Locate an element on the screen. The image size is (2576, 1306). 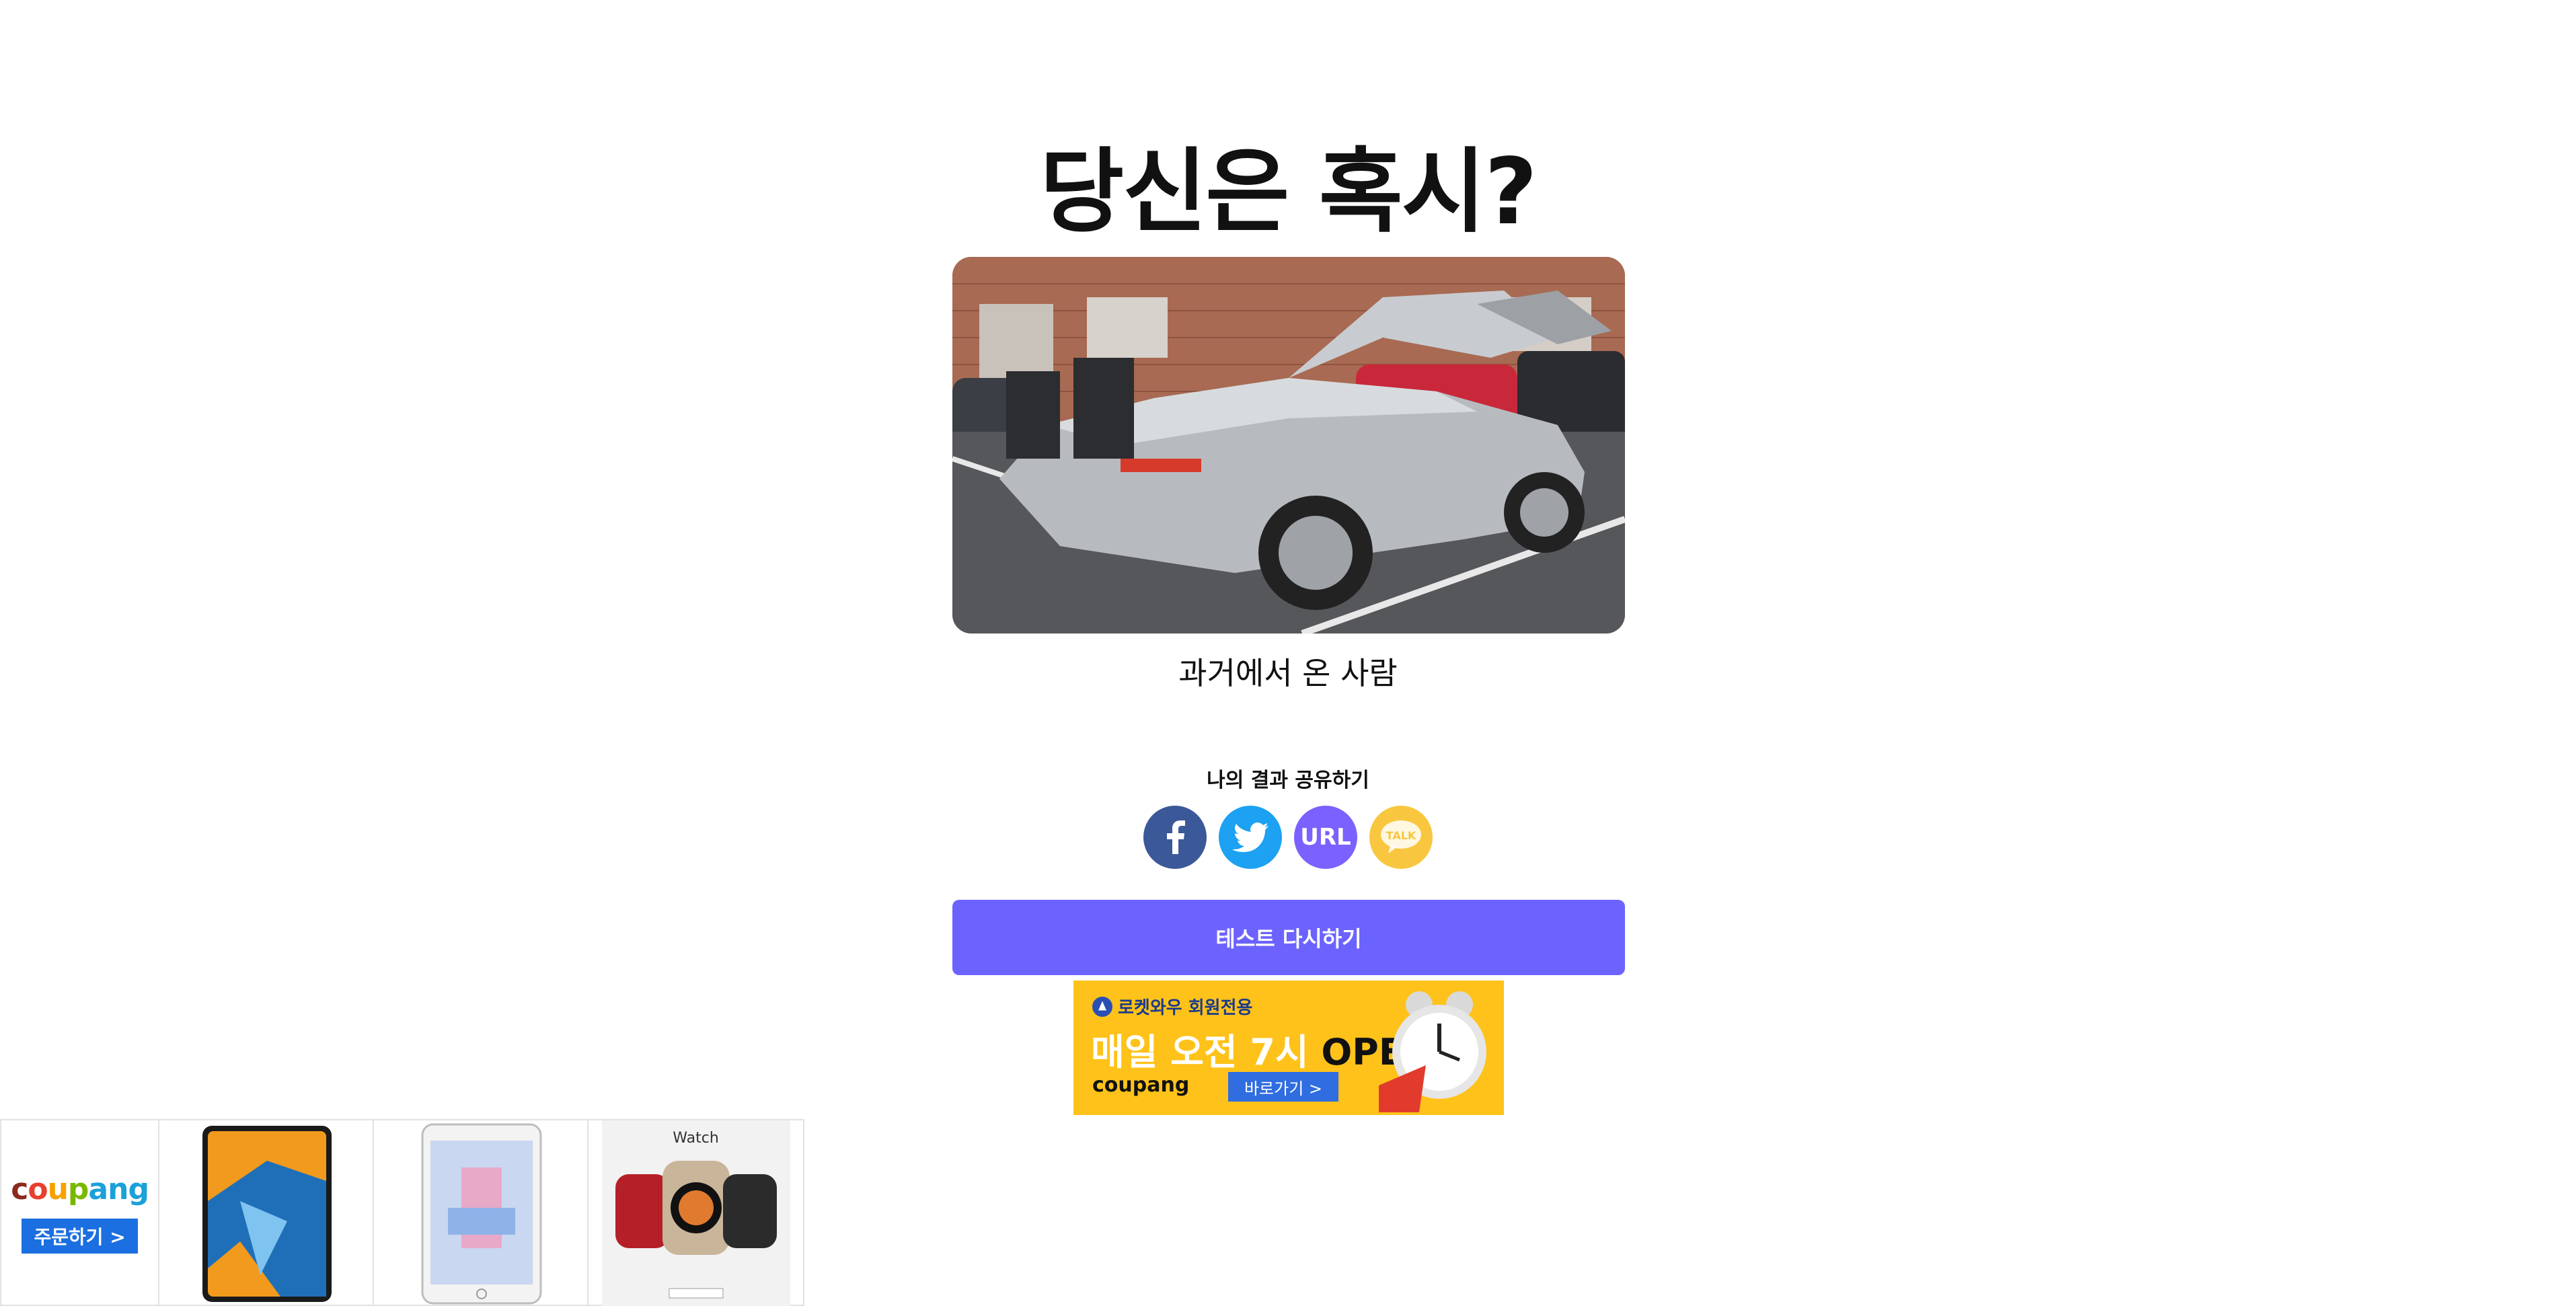
product-apple-watch: Watch is located at coordinates (696, 1213).